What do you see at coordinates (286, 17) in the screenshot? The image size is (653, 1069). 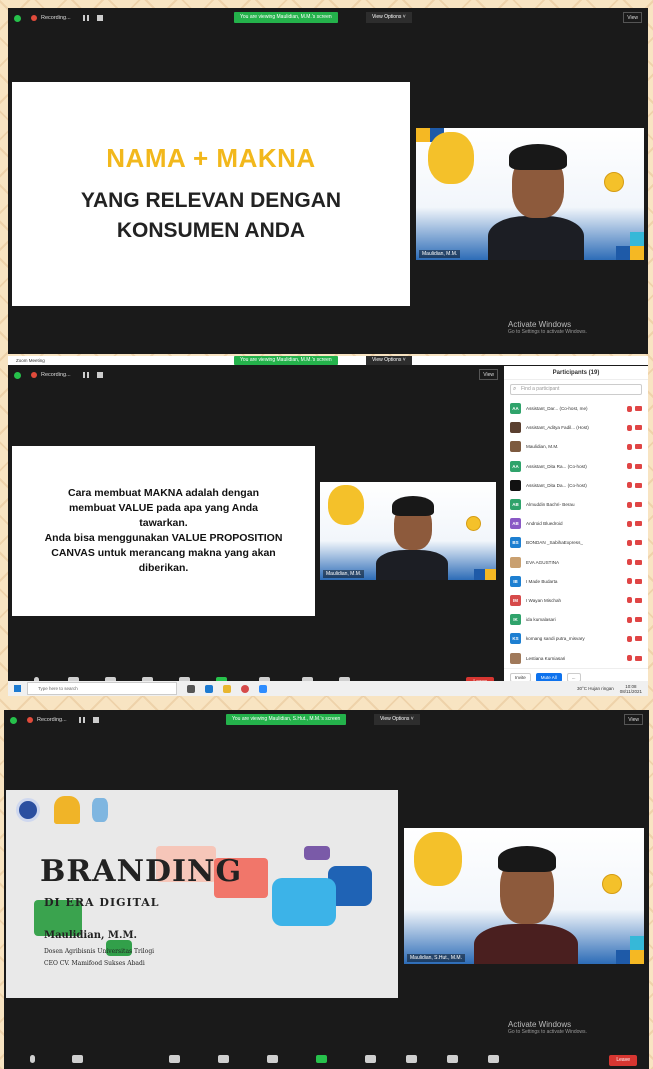 I see `viewing-banner: You are viewing Maulidian, M.M.'s screen` at bounding box center [286, 17].